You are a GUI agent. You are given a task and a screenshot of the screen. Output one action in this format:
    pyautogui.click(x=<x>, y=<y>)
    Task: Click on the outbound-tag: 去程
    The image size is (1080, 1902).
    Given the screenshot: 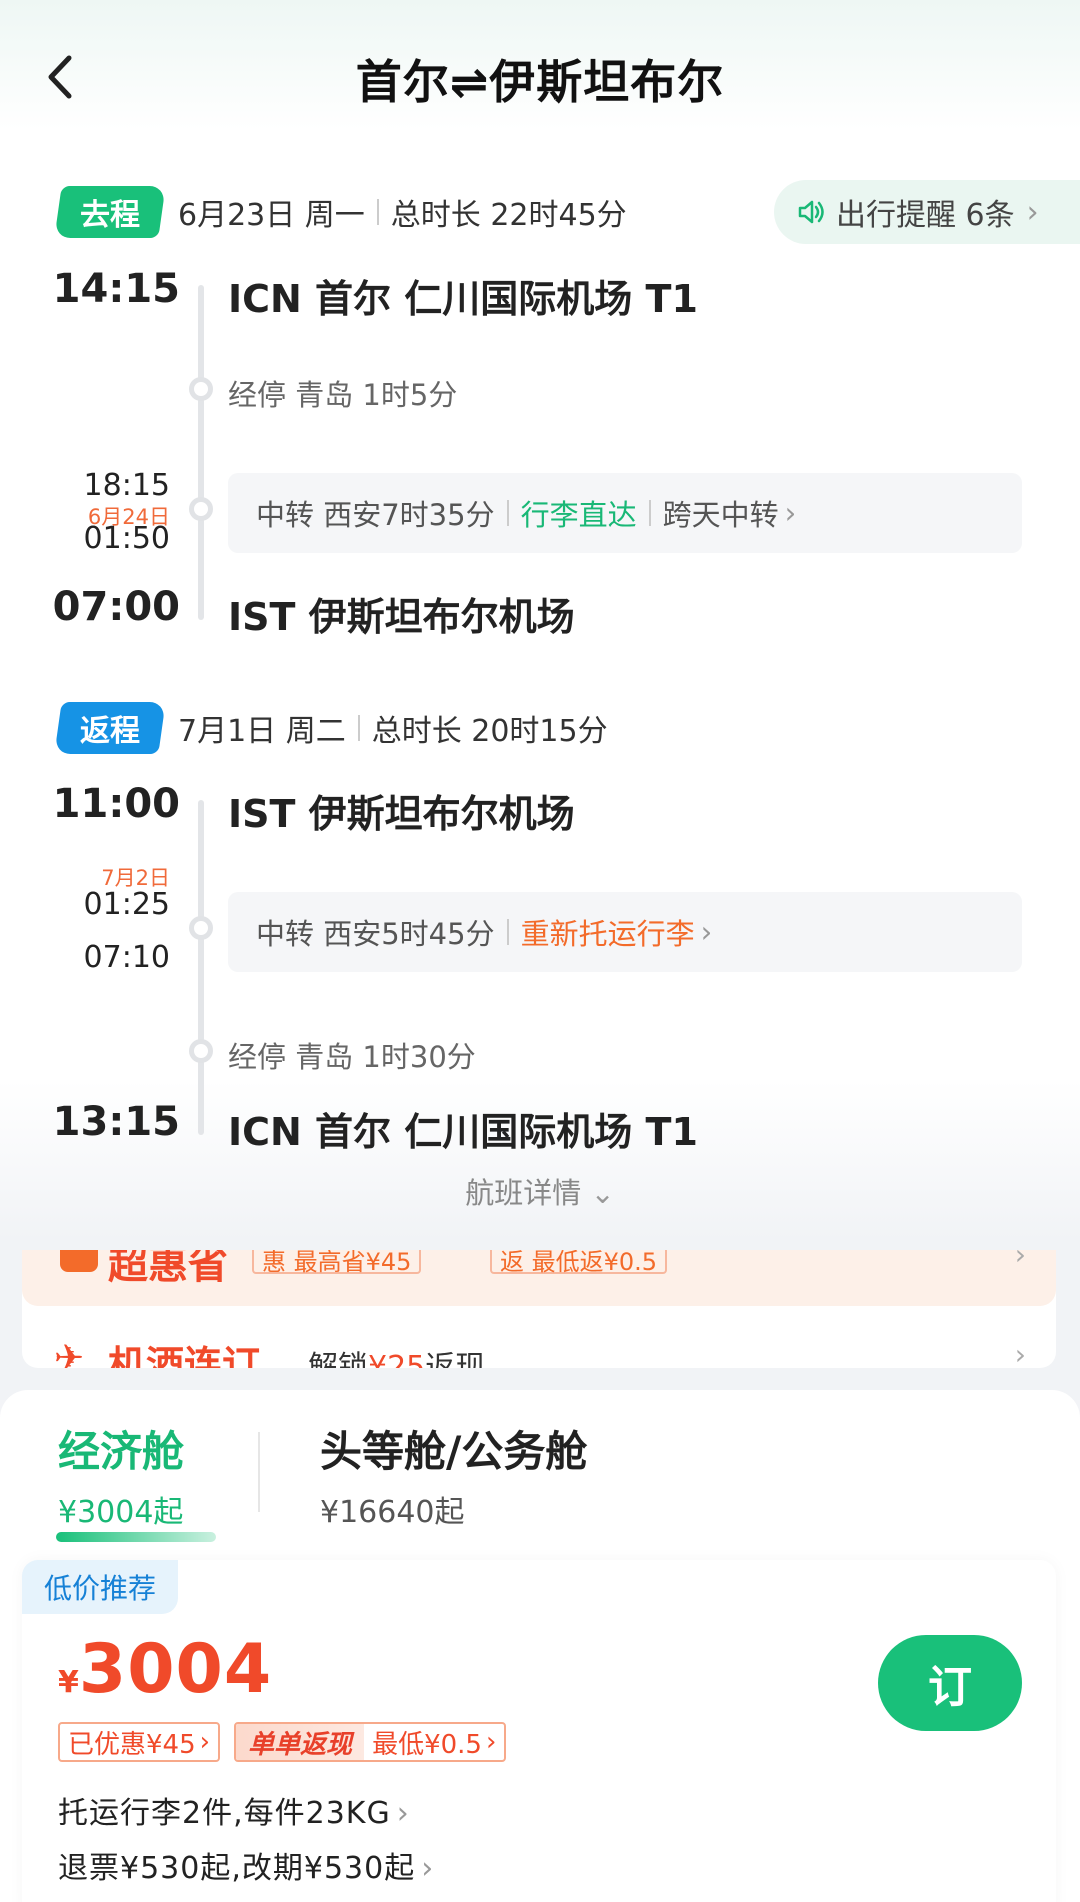 What is the action you would take?
    pyautogui.click(x=110, y=212)
    